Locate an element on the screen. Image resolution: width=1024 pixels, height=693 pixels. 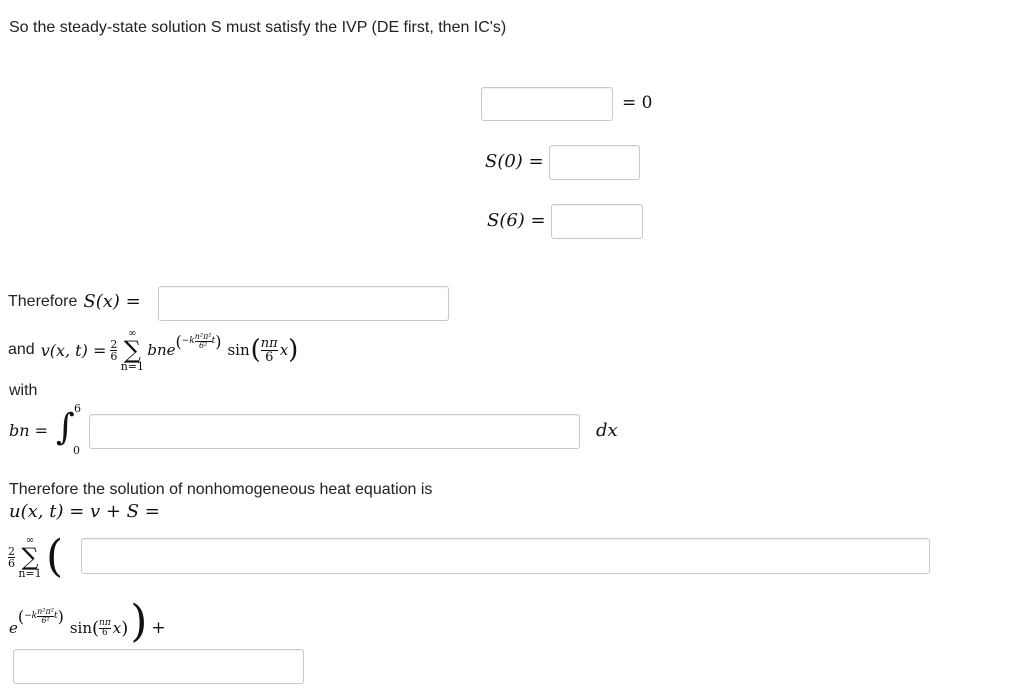
ic1-input is located at coordinates (594, 162).